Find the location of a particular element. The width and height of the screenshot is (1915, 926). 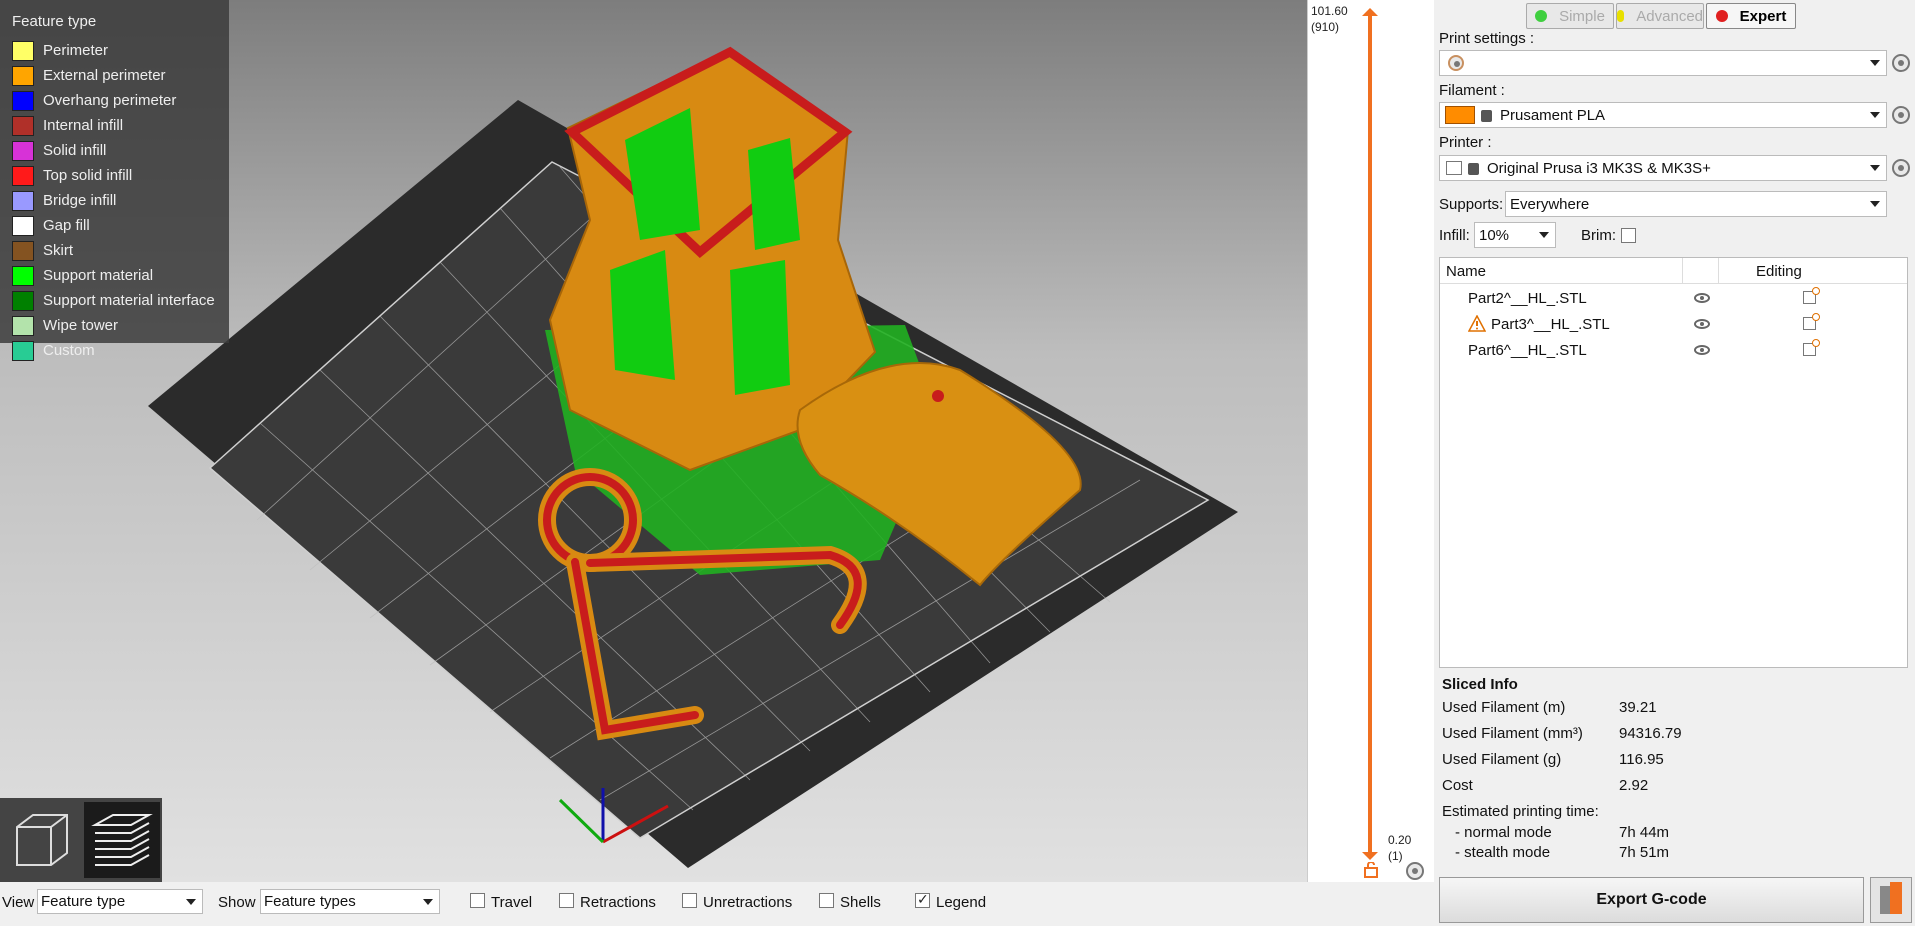

mode-simple-button: Simple is located at coordinates (1570, 16).